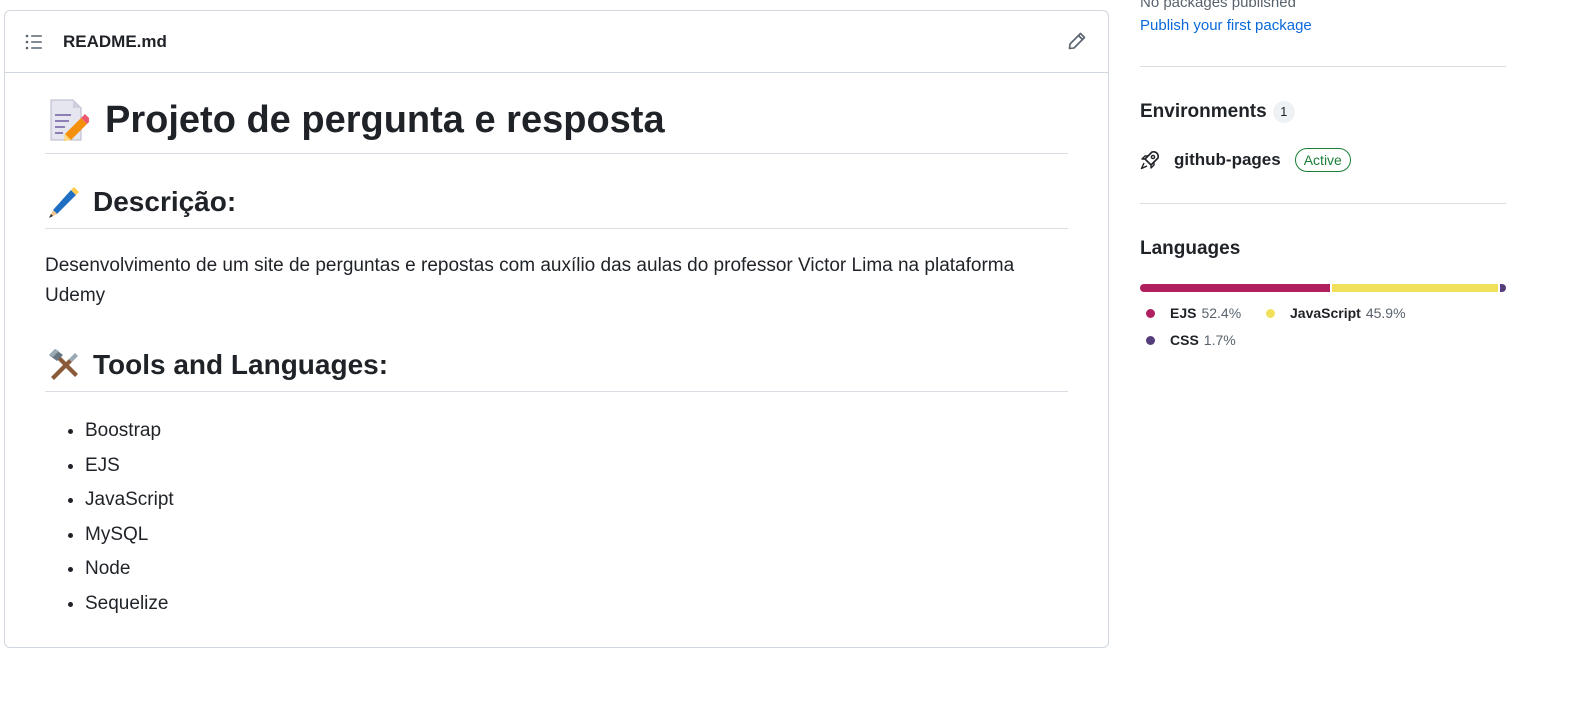 The width and height of the screenshot is (1585, 702). I want to click on list-item: EJS, so click(576, 466).